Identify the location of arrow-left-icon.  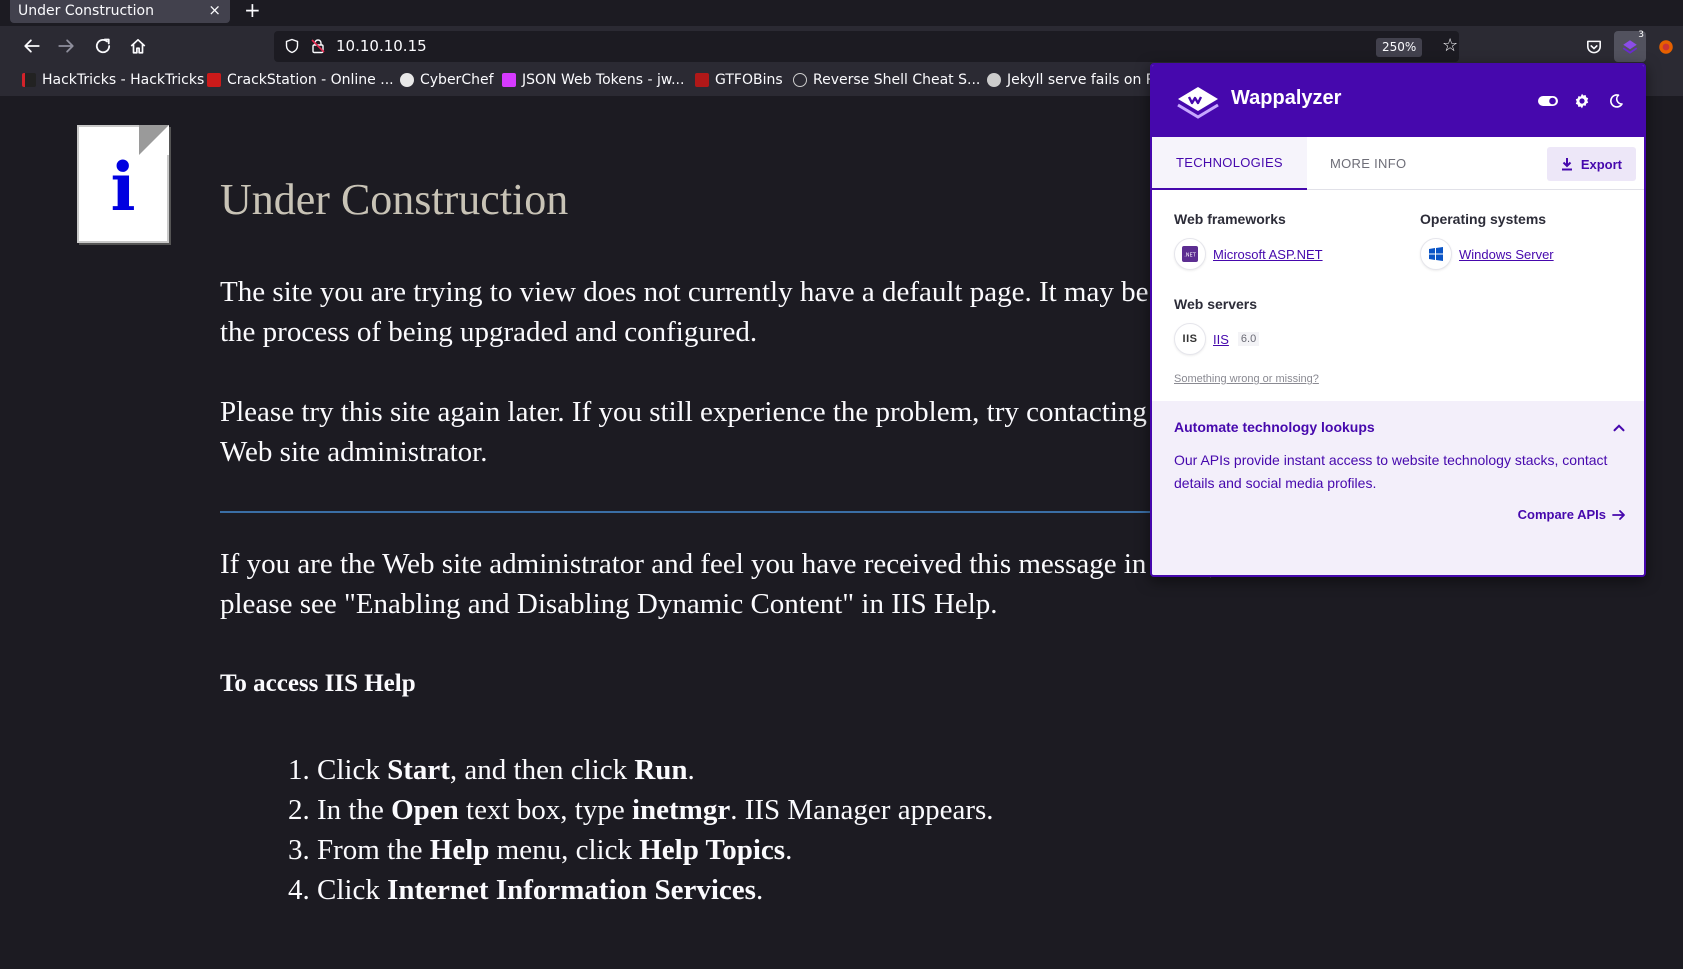
(32, 46).